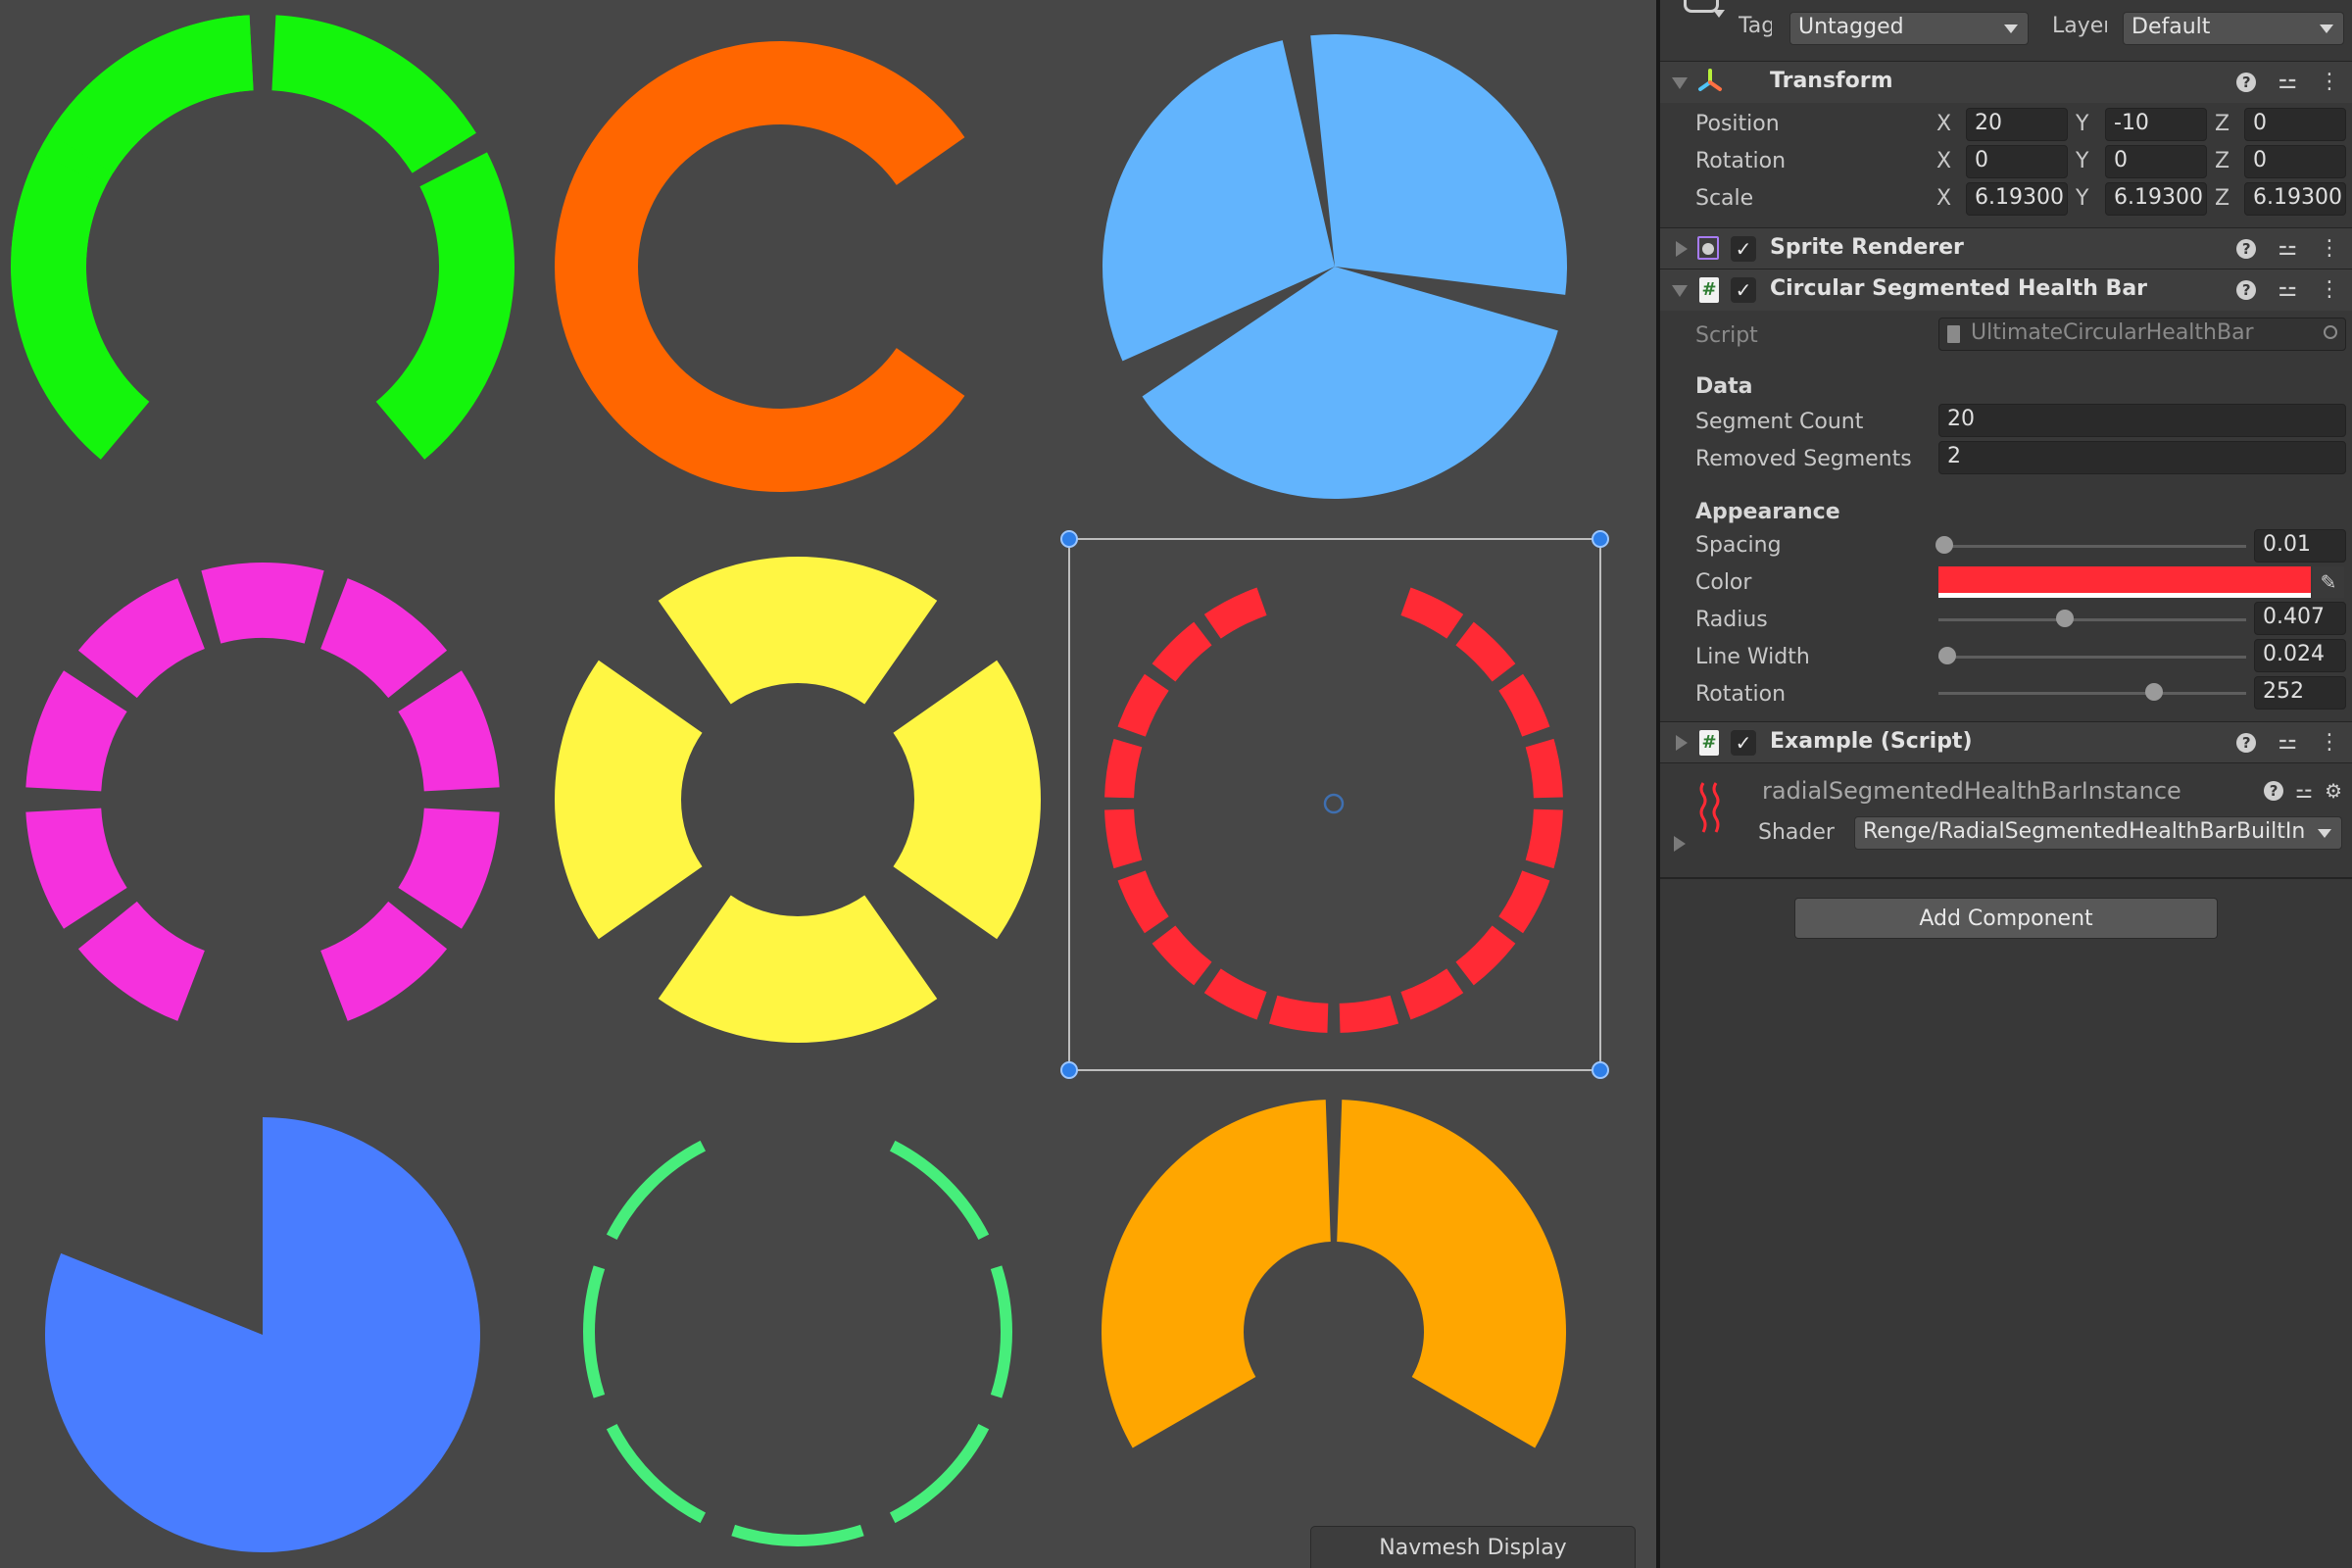 Image resolution: width=2352 pixels, height=1568 pixels. I want to click on pivot-handle, so click(1334, 803).